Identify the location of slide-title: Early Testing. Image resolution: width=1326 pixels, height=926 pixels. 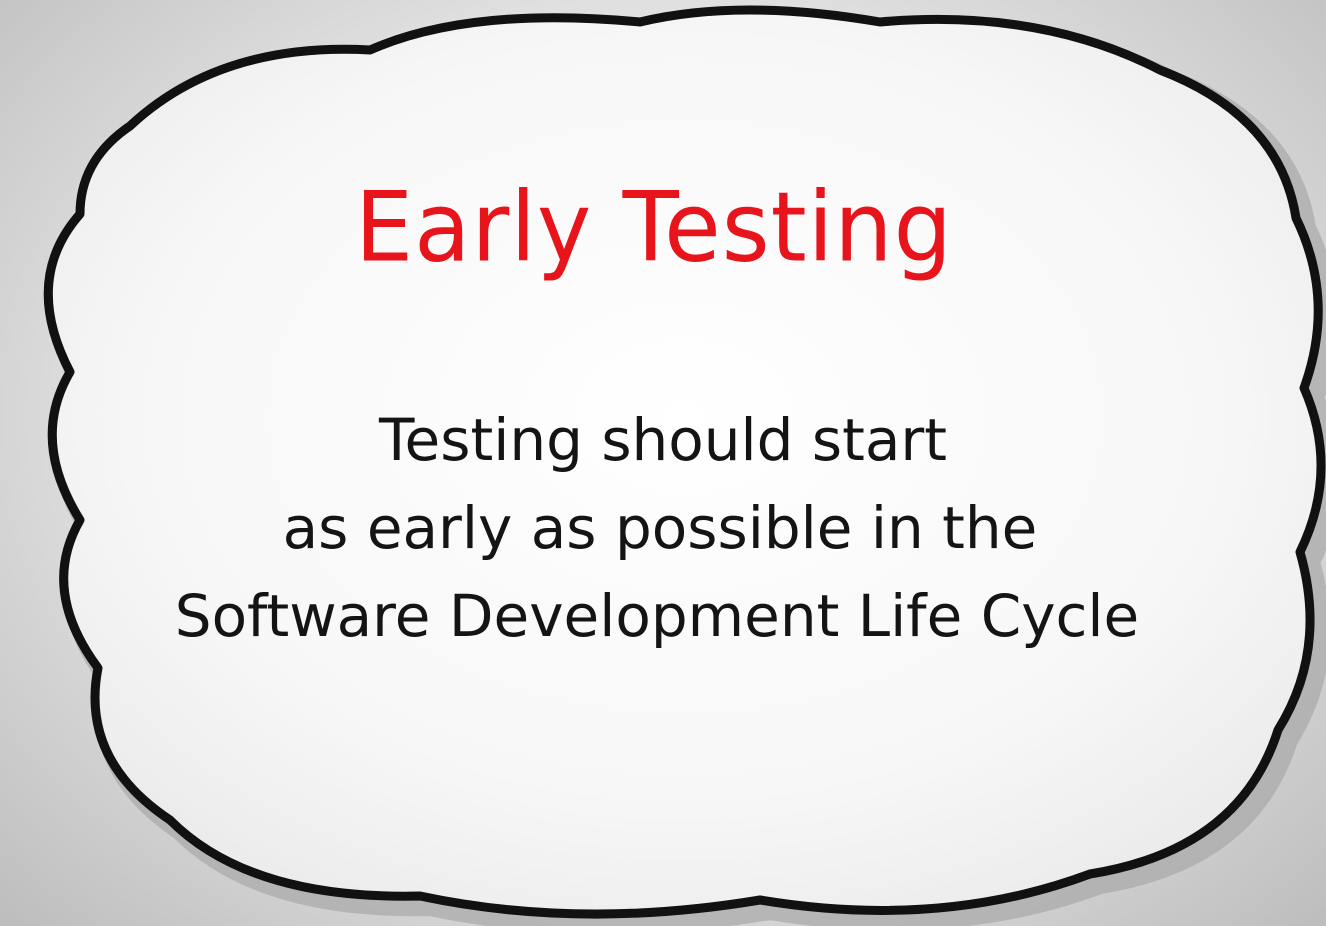
(654, 227).